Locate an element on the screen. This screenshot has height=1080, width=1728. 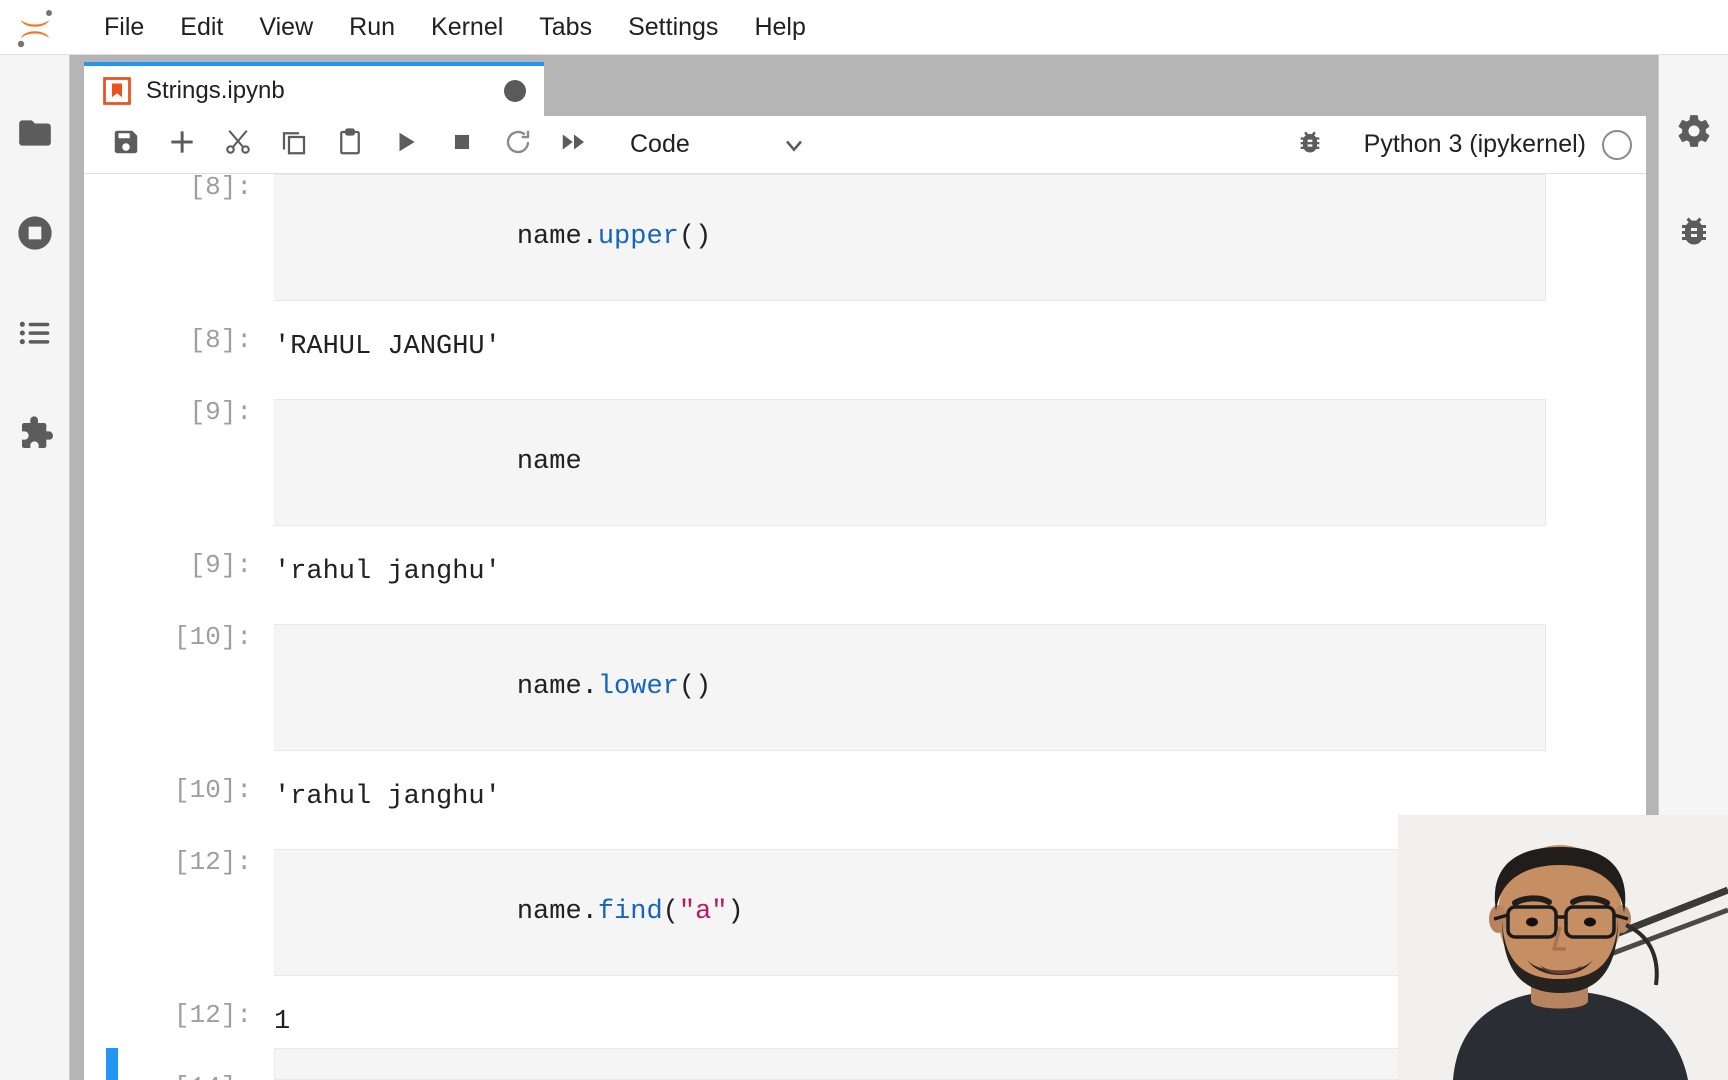
sidebar-item-table-of-contents is located at coordinates (35, 333).